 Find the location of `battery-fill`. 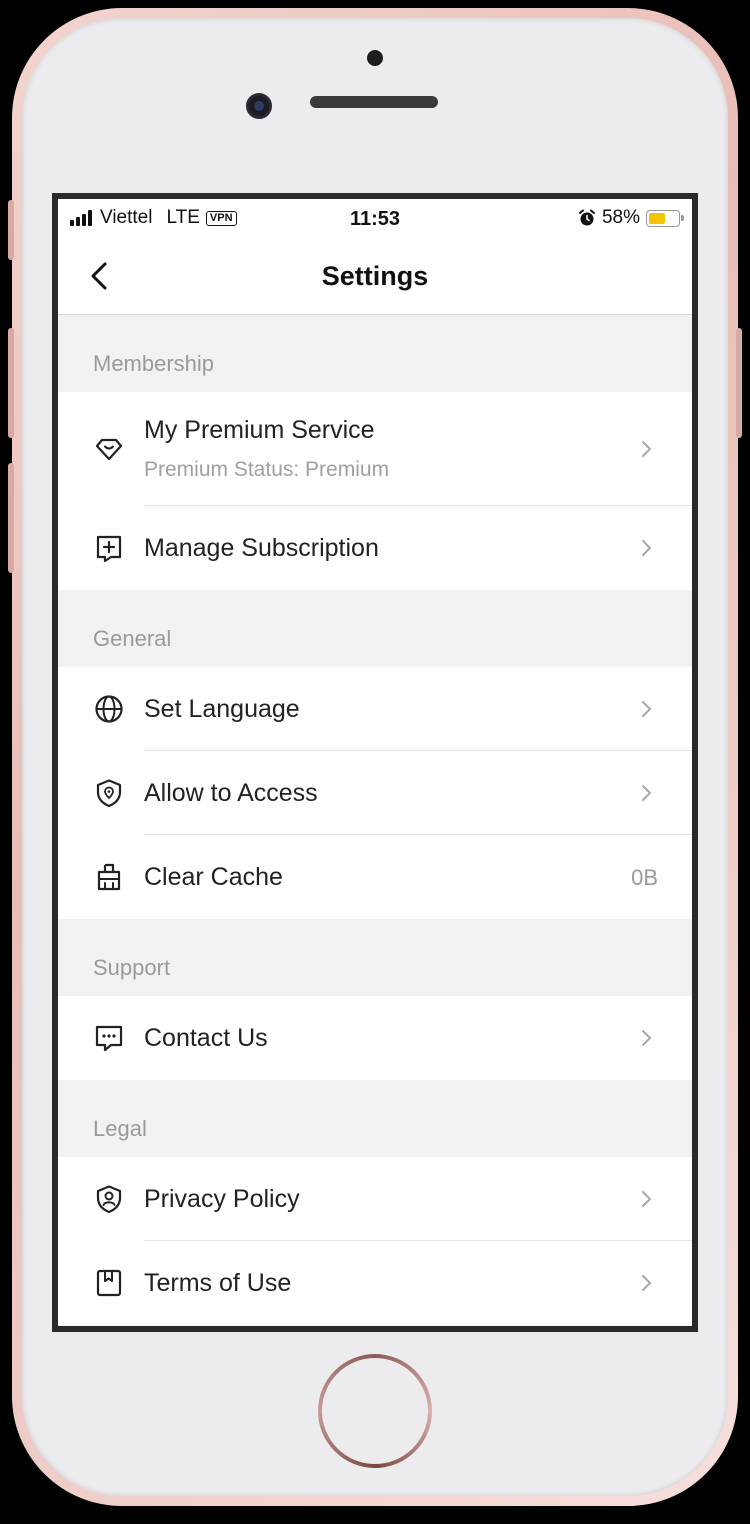

battery-fill is located at coordinates (657, 218).